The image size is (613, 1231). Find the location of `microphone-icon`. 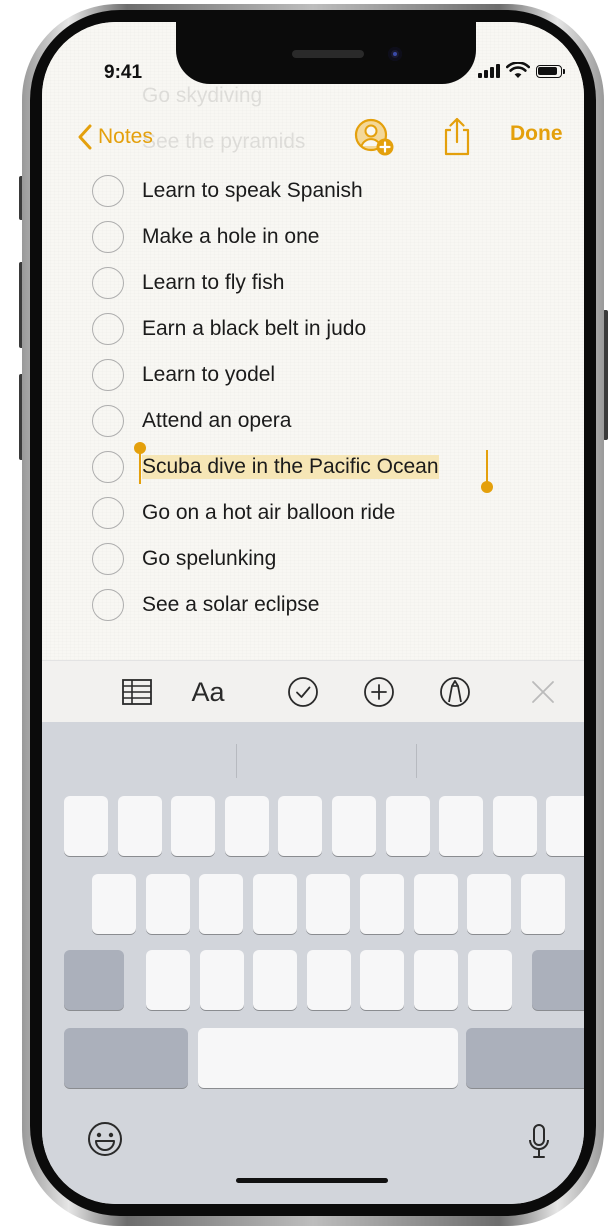

microphone-icon is located at coordinates (539, 1142).